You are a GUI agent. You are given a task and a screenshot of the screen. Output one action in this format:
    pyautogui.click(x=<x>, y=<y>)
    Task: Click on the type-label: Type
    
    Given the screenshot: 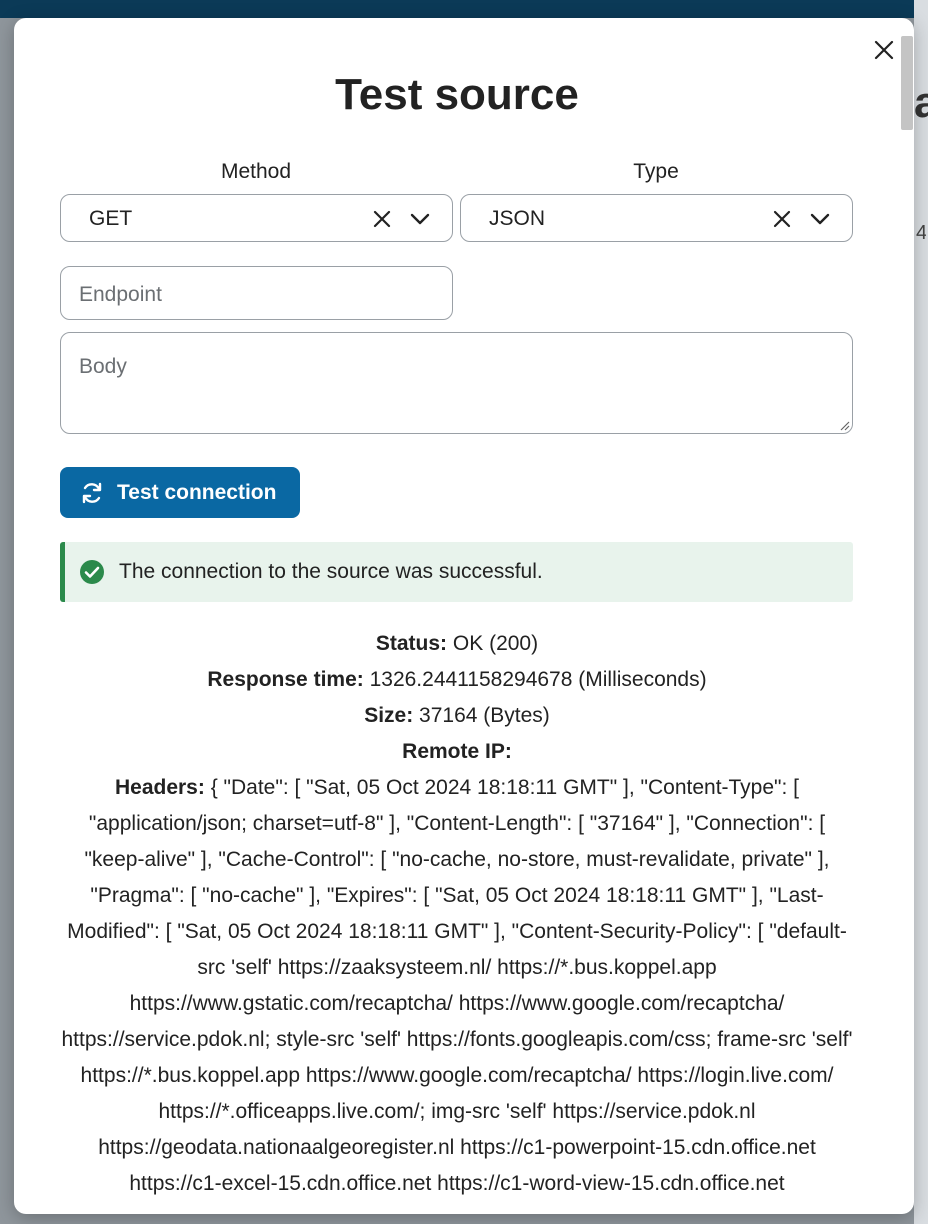 What is the action you would take?
    pyautogui.click(x=656, y=171)
    